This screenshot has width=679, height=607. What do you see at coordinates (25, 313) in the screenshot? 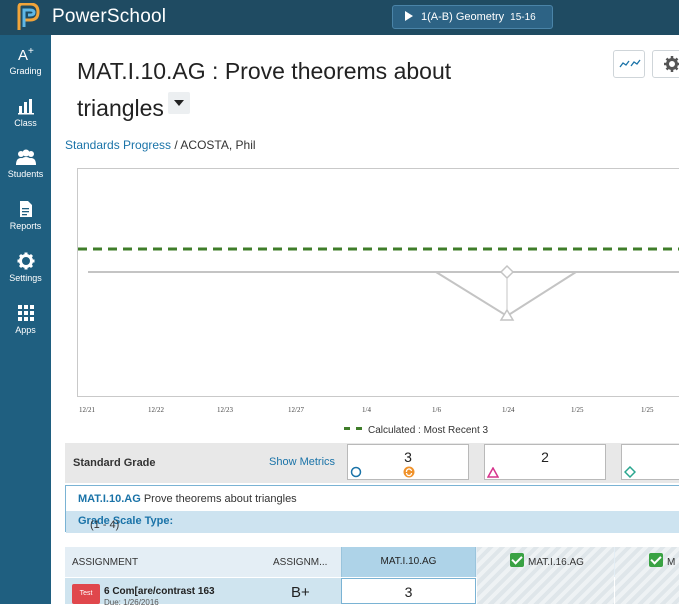
I see `apps-grid-icon` at bounding box center [25, 313].